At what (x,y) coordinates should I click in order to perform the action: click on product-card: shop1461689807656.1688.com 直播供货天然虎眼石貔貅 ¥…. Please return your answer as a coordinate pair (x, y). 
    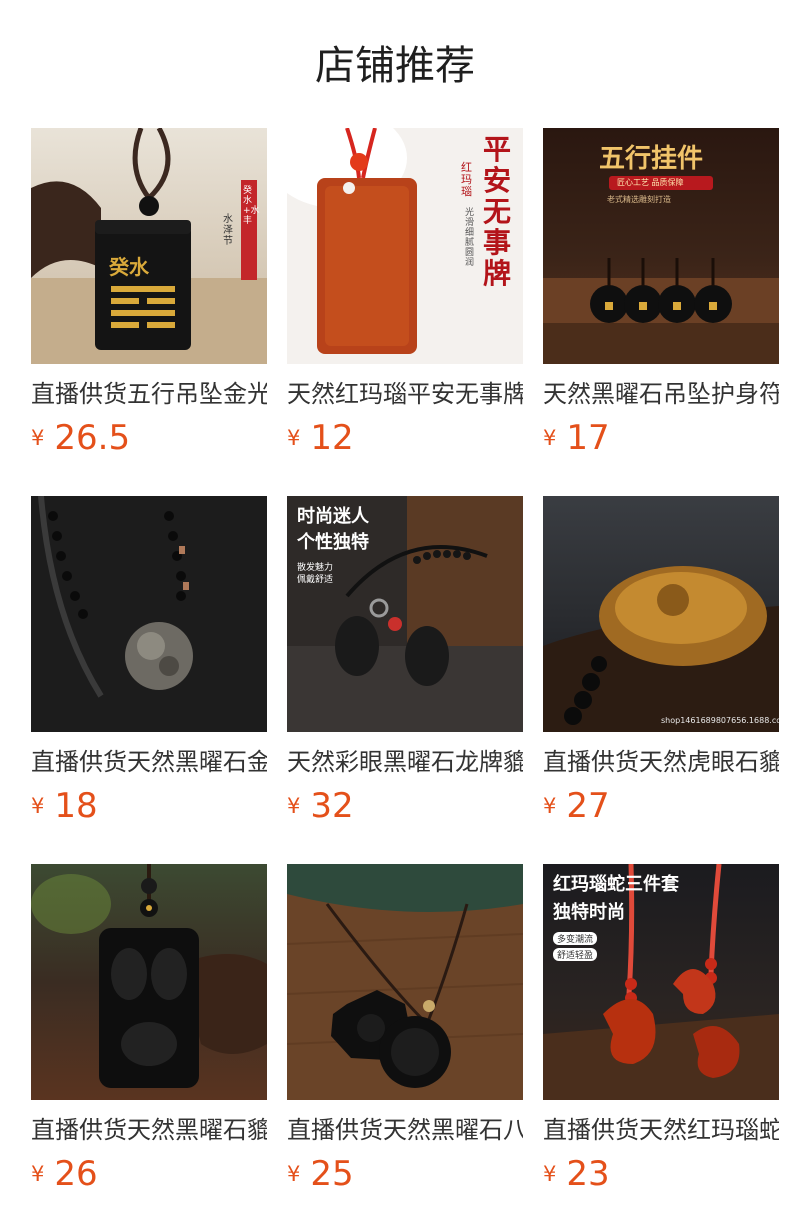
    Looking at the image, I should click on (661, 661).